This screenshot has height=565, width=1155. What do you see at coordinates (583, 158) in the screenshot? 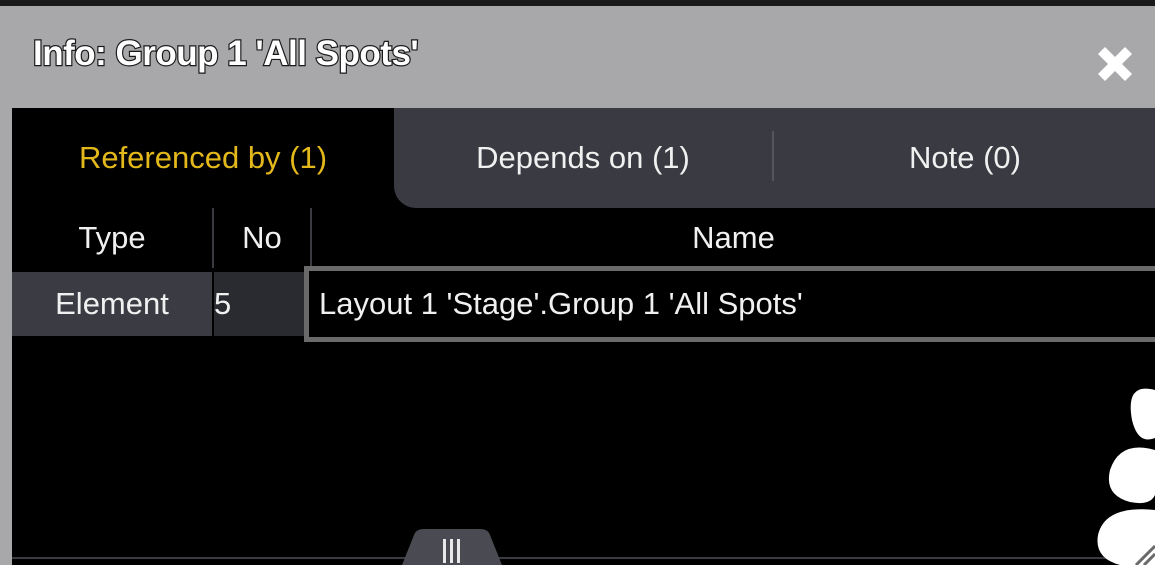
I see `tab-depends-on: Depends on (1)` at bounding box center [583, 158].